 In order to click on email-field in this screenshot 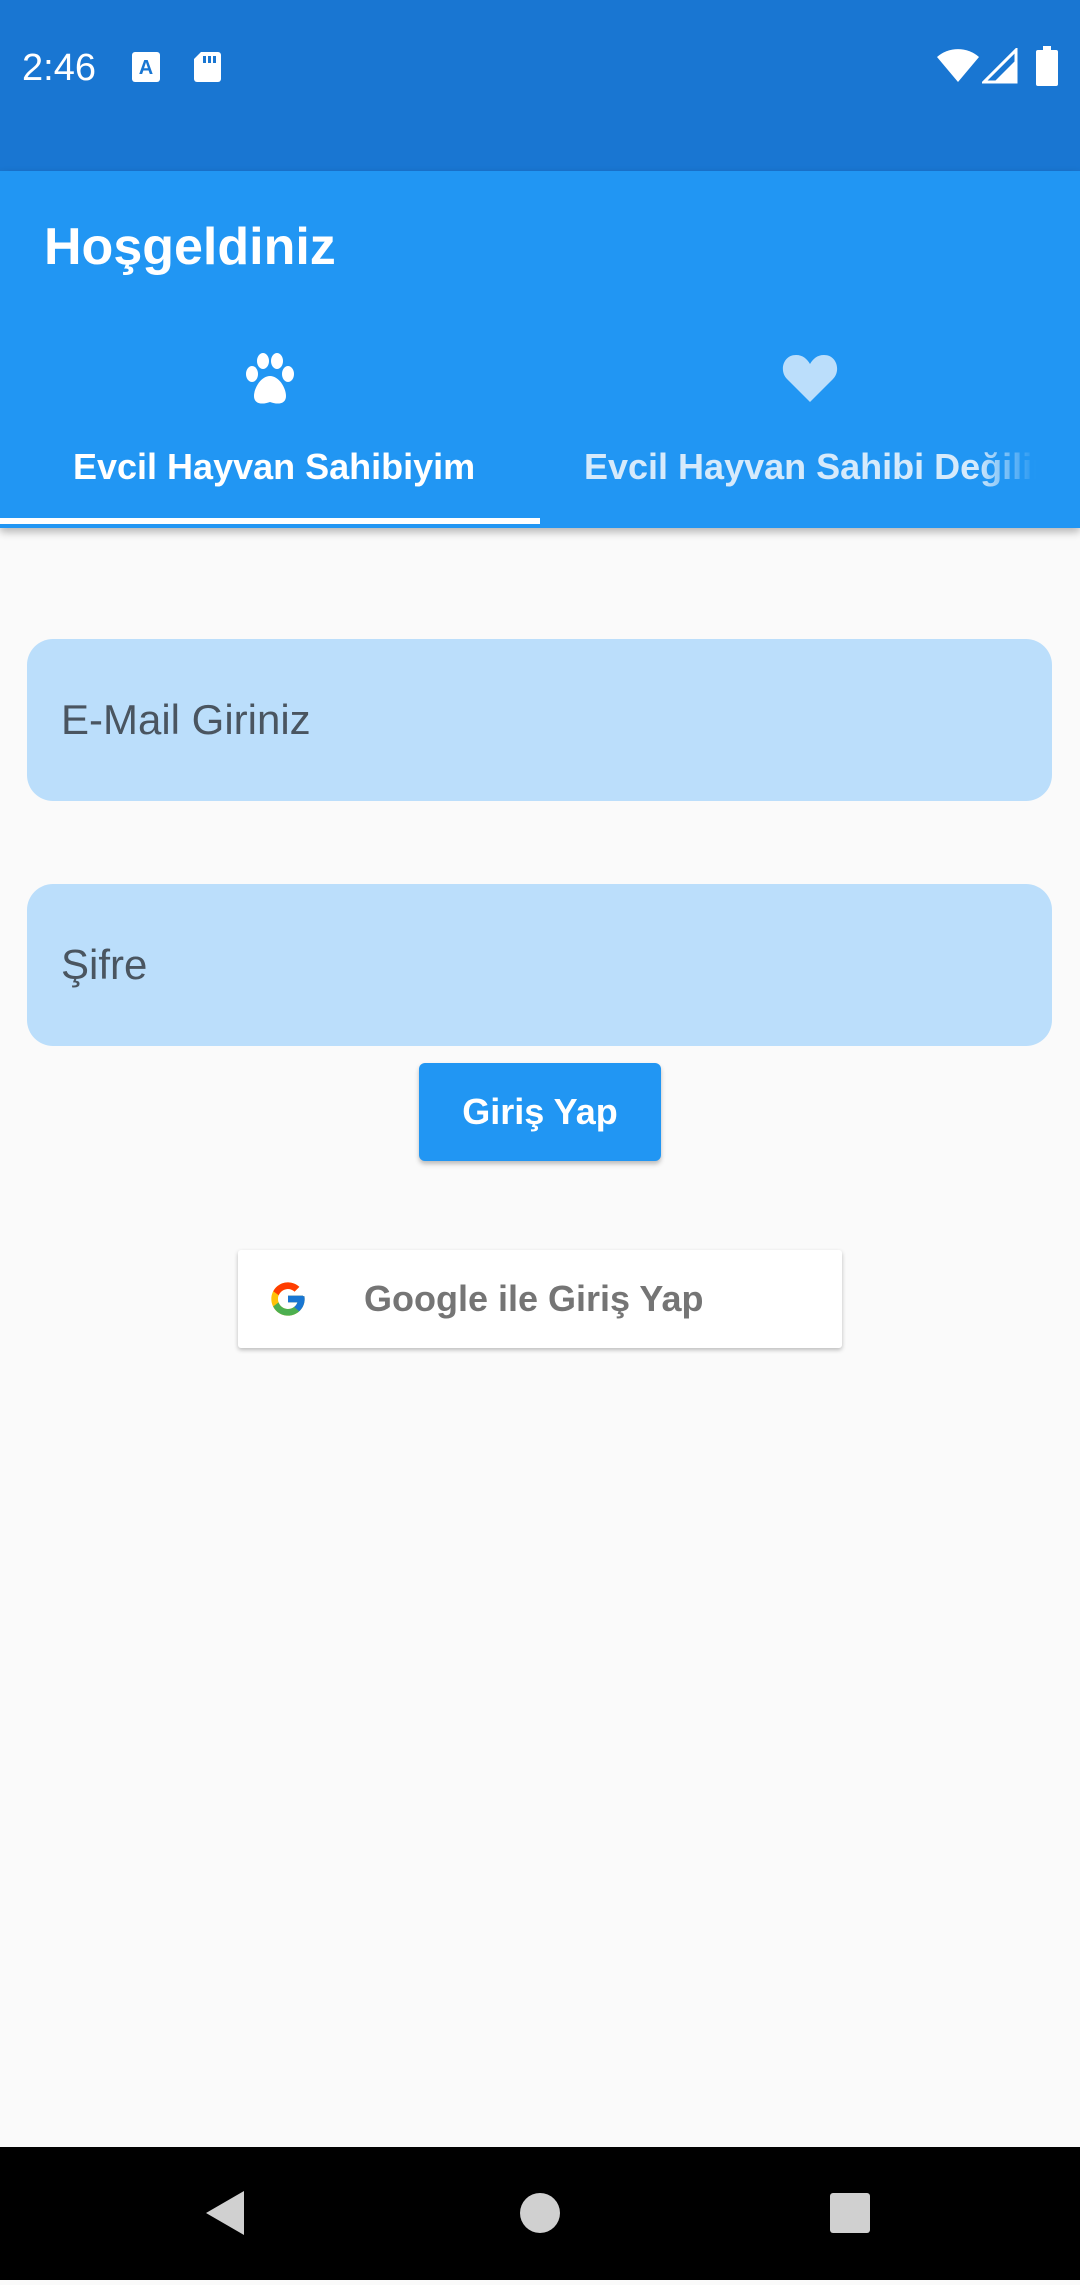, I will do `click(539, 720)`.